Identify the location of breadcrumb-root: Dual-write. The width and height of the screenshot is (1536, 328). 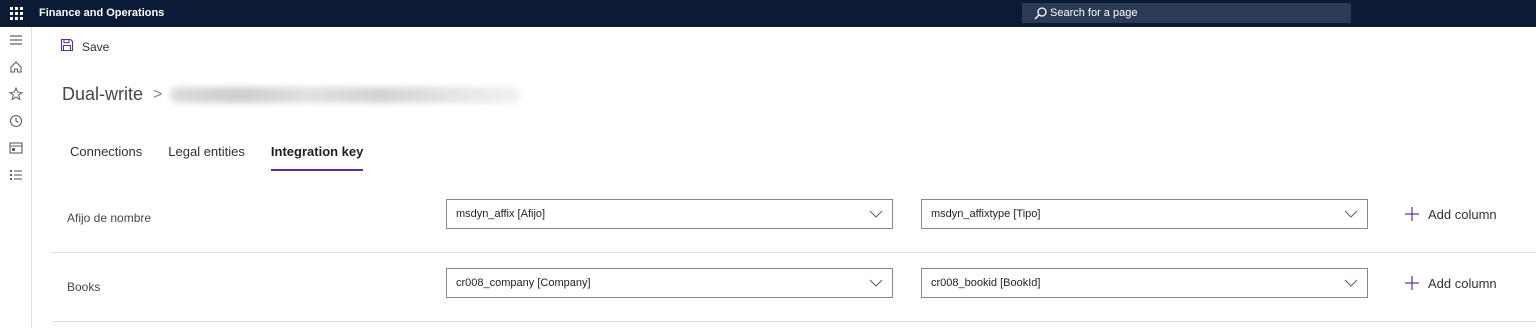
(102, 94).